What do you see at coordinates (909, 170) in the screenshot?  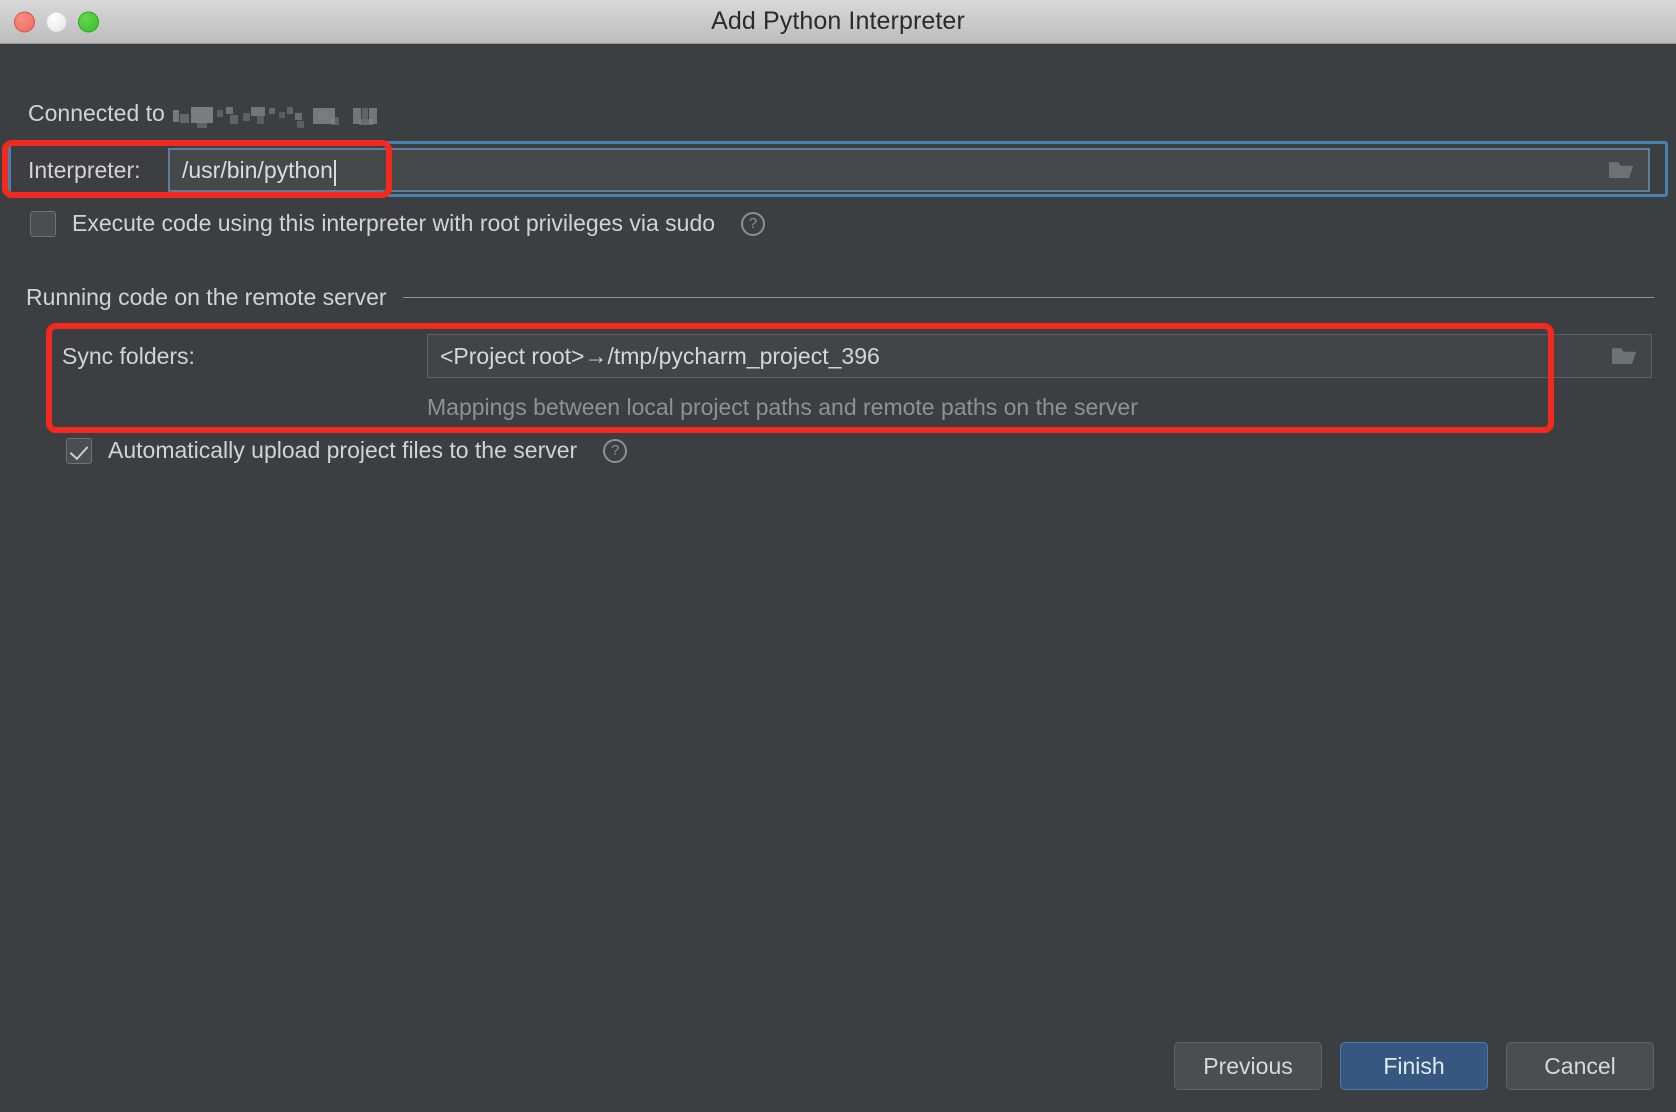 I see `interpreter-input: /usr/bin/python` at bounding box center [909, 170].